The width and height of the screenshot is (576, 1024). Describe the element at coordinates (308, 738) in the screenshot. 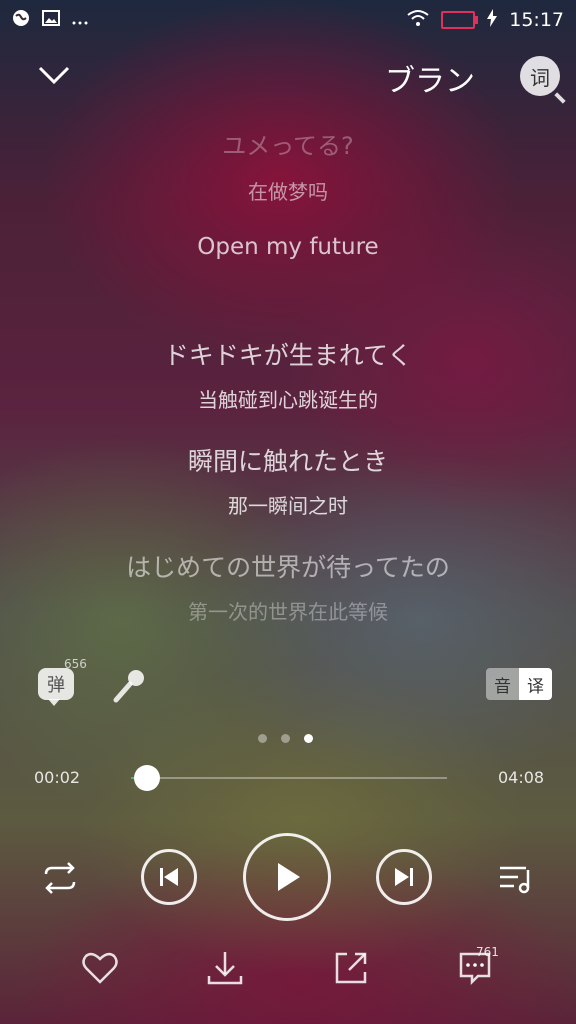

I see `page-dot-active` at that location.